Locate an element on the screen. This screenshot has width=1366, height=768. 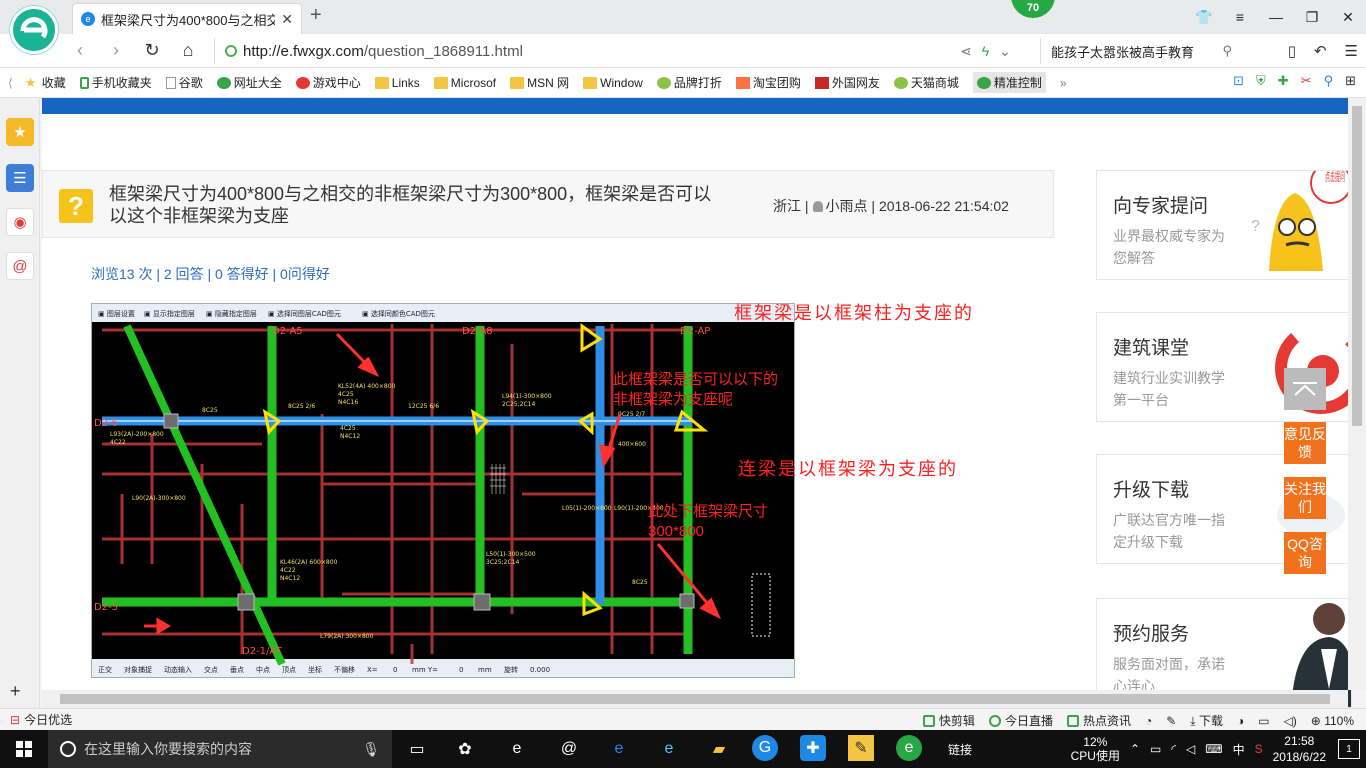
reading-list-icon: ☰ is located at coordinates (20, 178).